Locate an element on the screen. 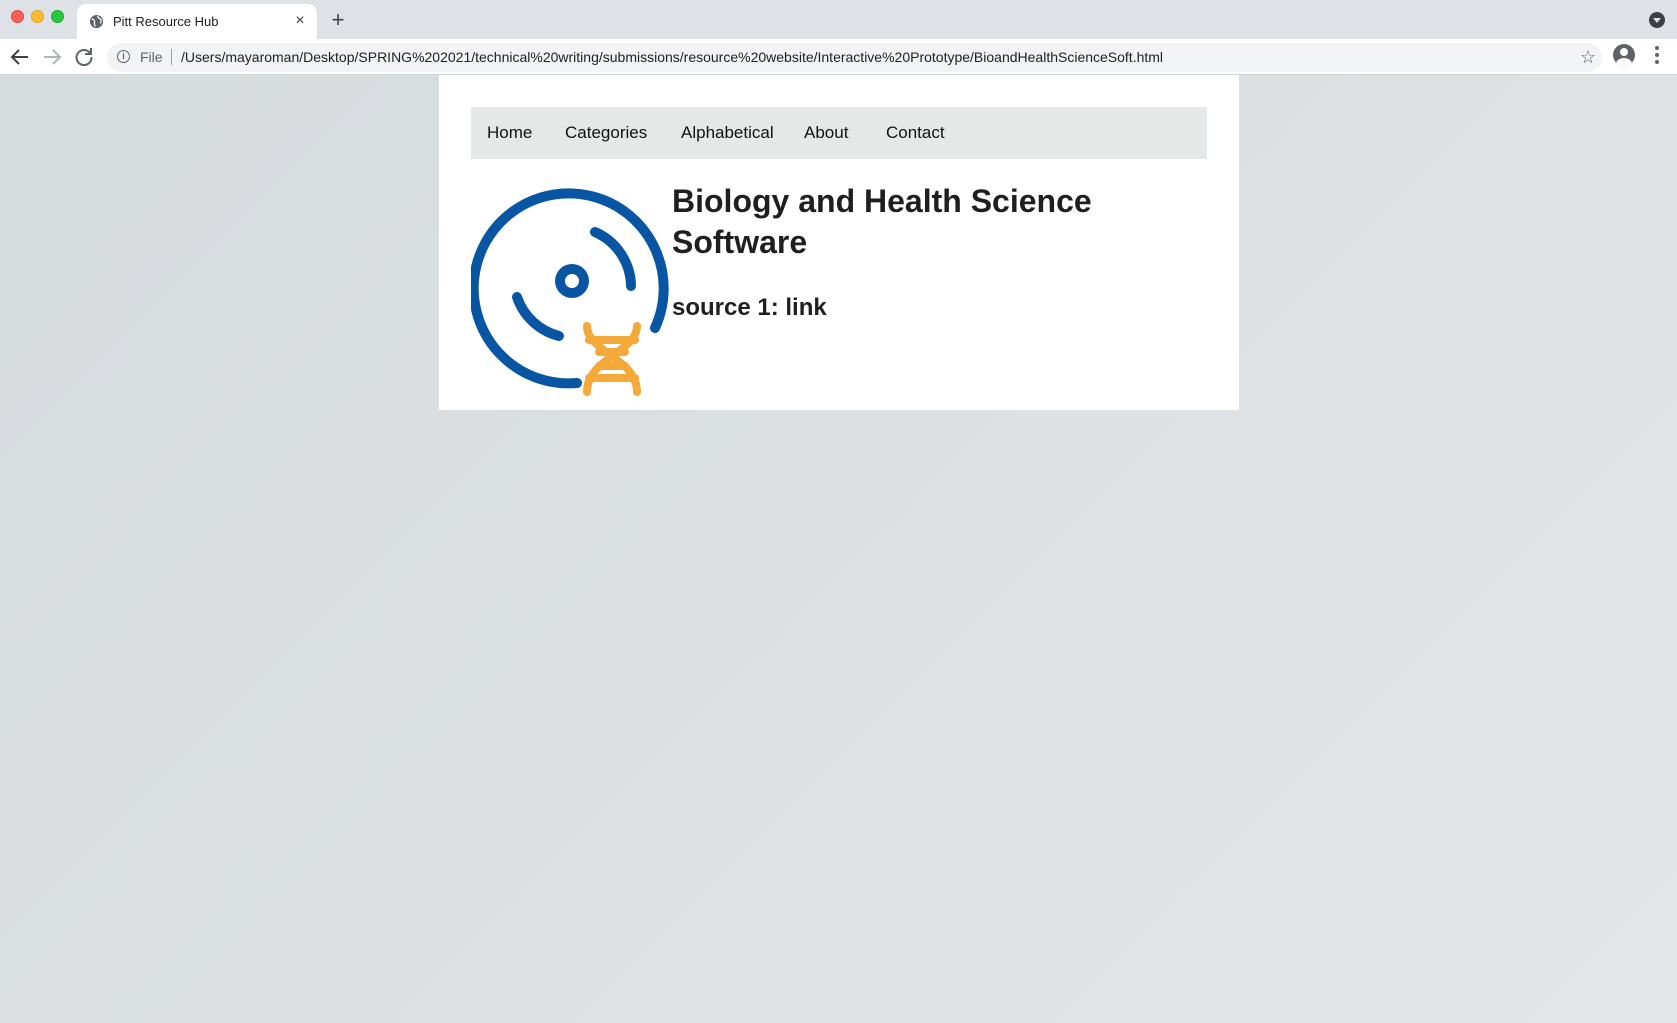  window-zoom-button is located at coordinates (57, 16).